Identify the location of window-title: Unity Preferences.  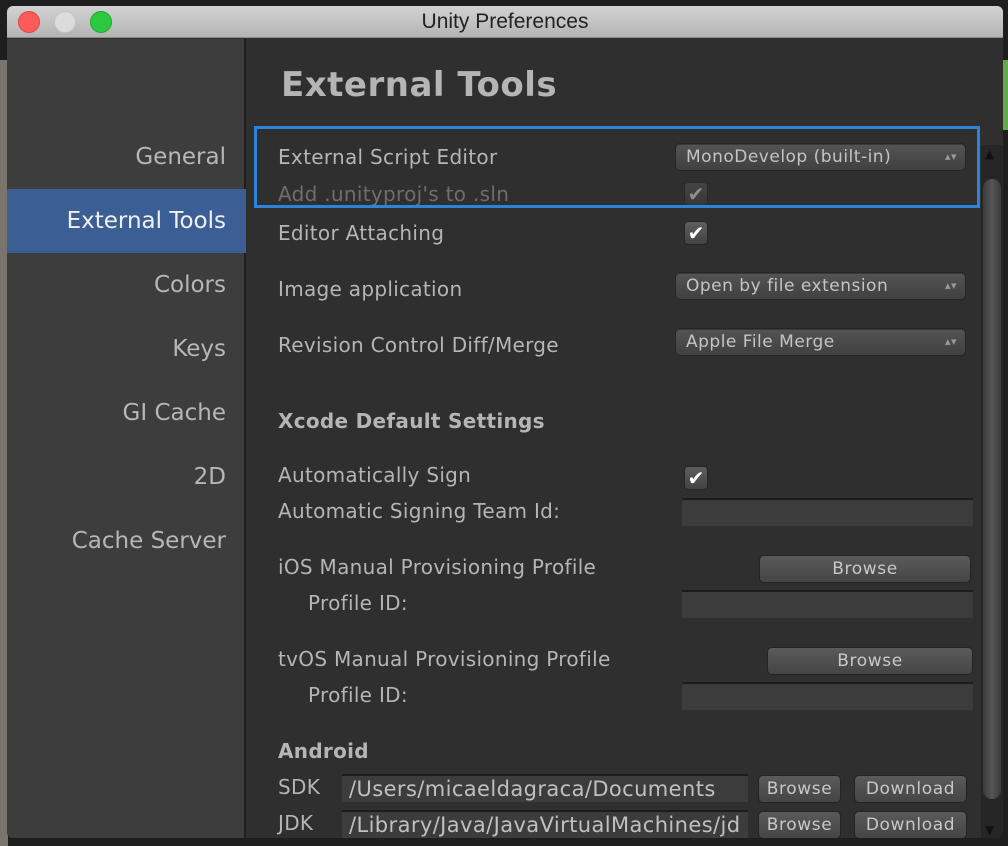
(505, 21).